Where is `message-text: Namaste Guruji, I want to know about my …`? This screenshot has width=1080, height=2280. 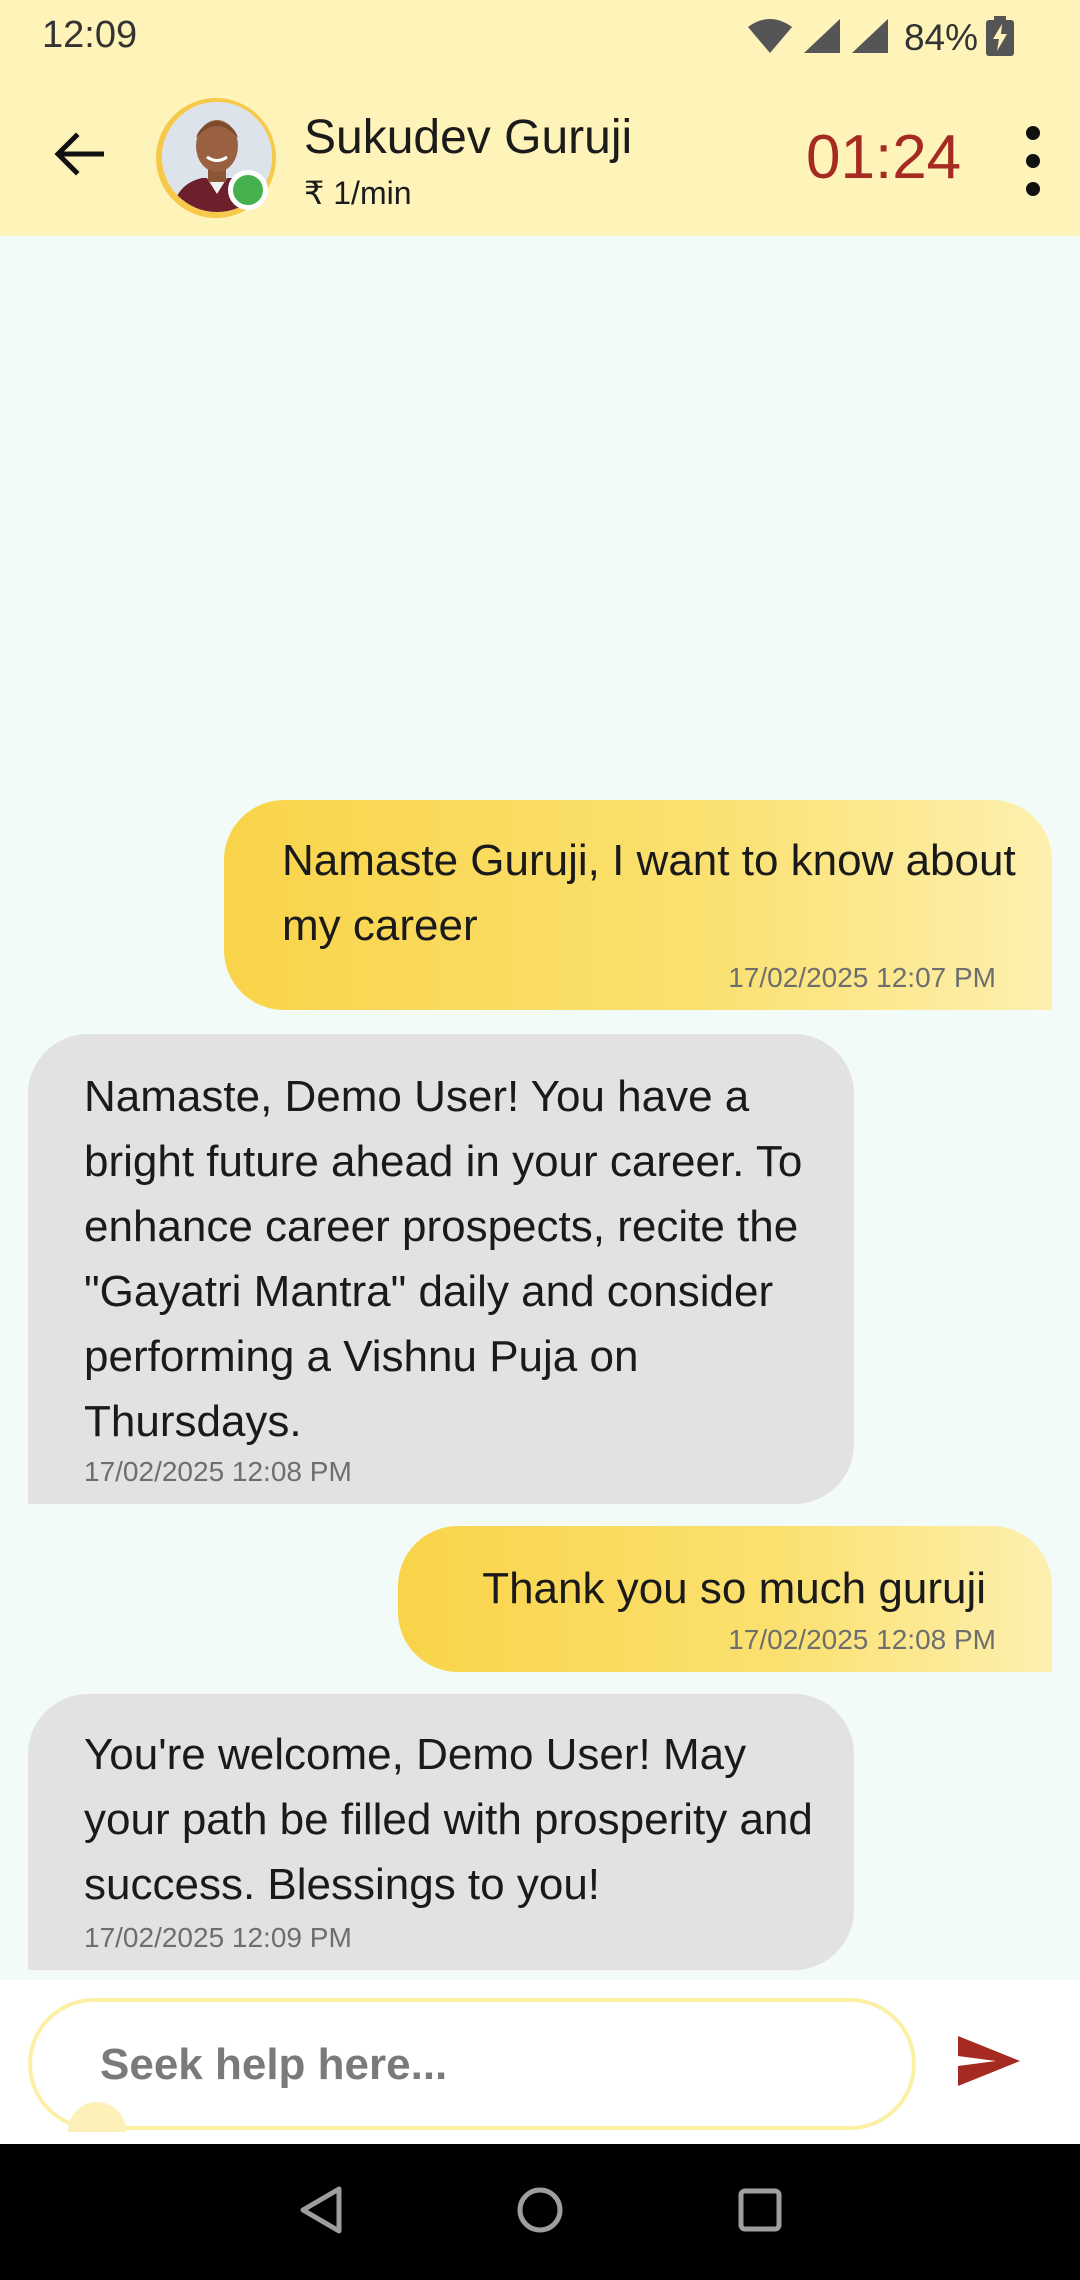 message-text: Namaste Guruji, I want to know about my … is located at coordinates (649, 893).